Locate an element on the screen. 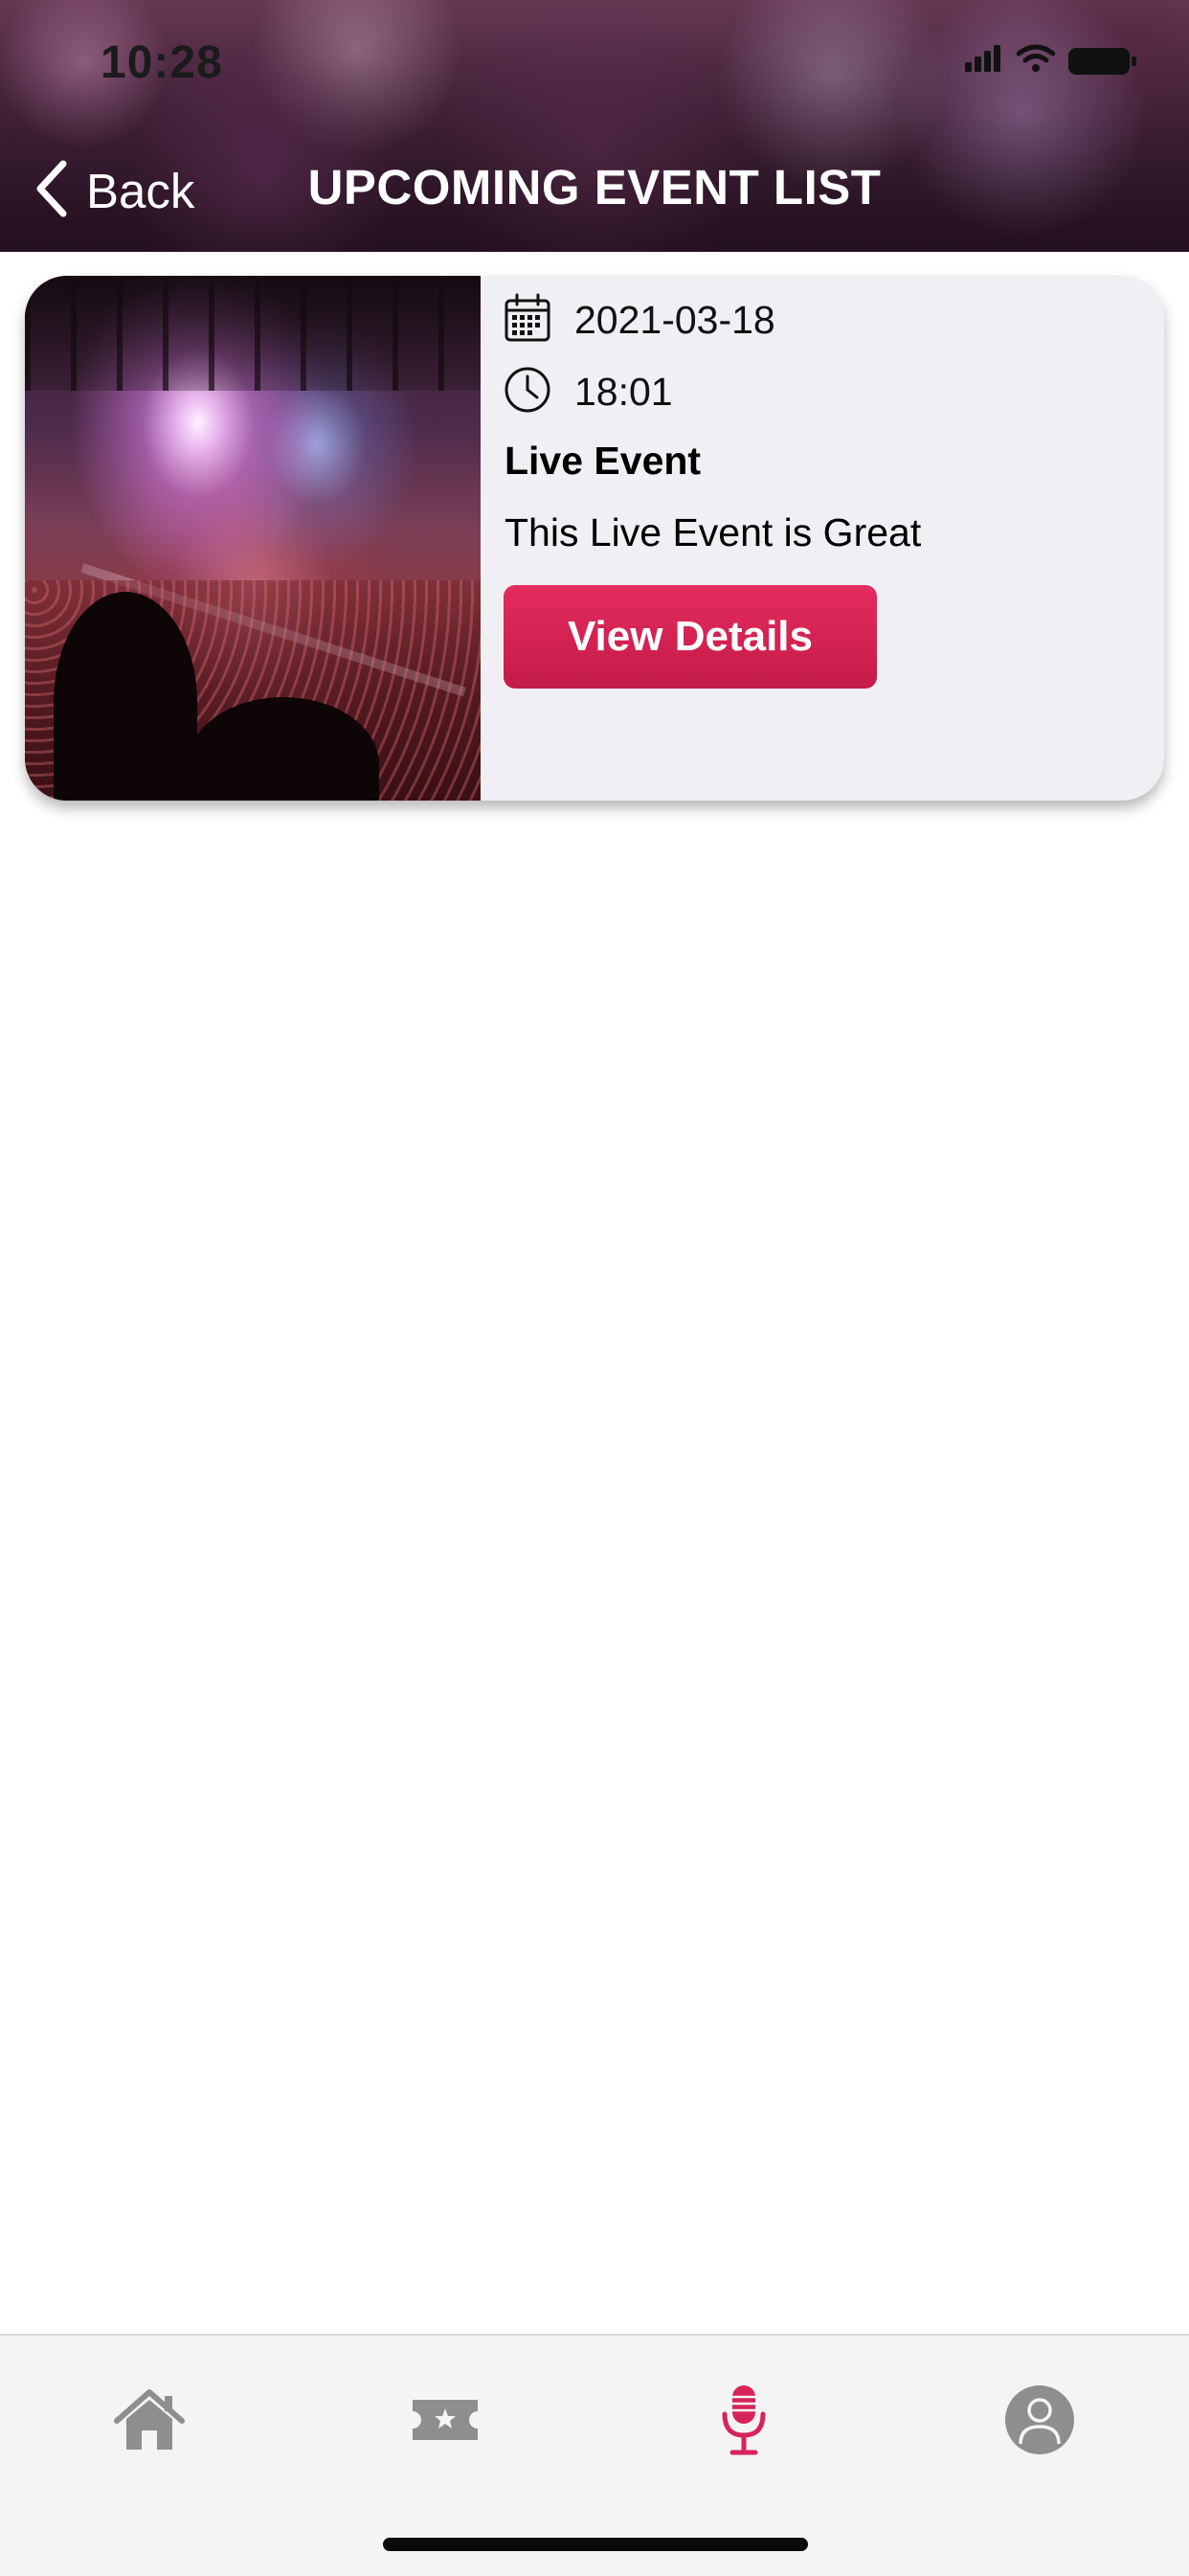 The image size is (1189, 2576). home-icon is located at coordinates (149, 2422).